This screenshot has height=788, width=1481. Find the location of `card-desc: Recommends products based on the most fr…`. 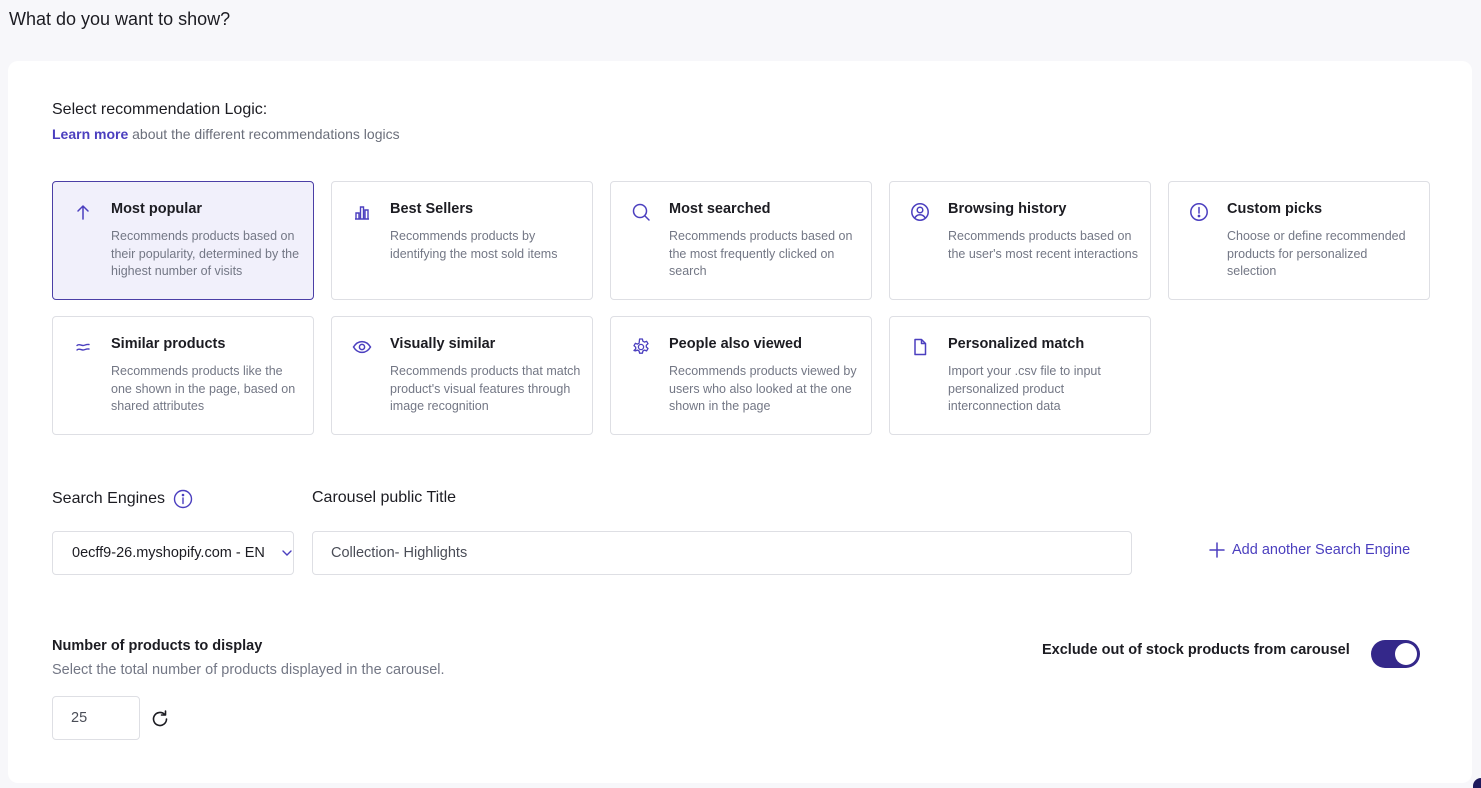

card-desc: Recommends products based on the most fr… is located at coordinates (761, 253).